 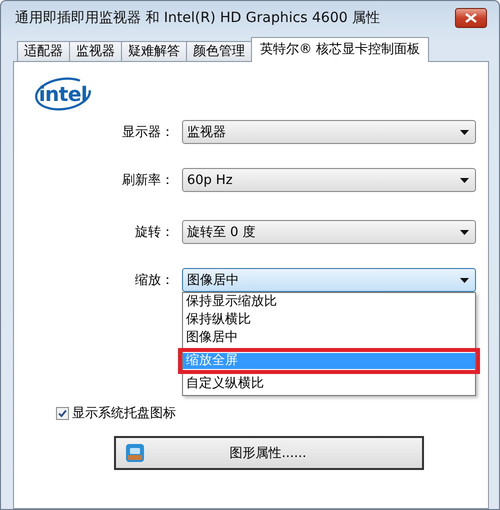 I want to click on dropdown-field: 图像居中, so click(x=329, y=280).